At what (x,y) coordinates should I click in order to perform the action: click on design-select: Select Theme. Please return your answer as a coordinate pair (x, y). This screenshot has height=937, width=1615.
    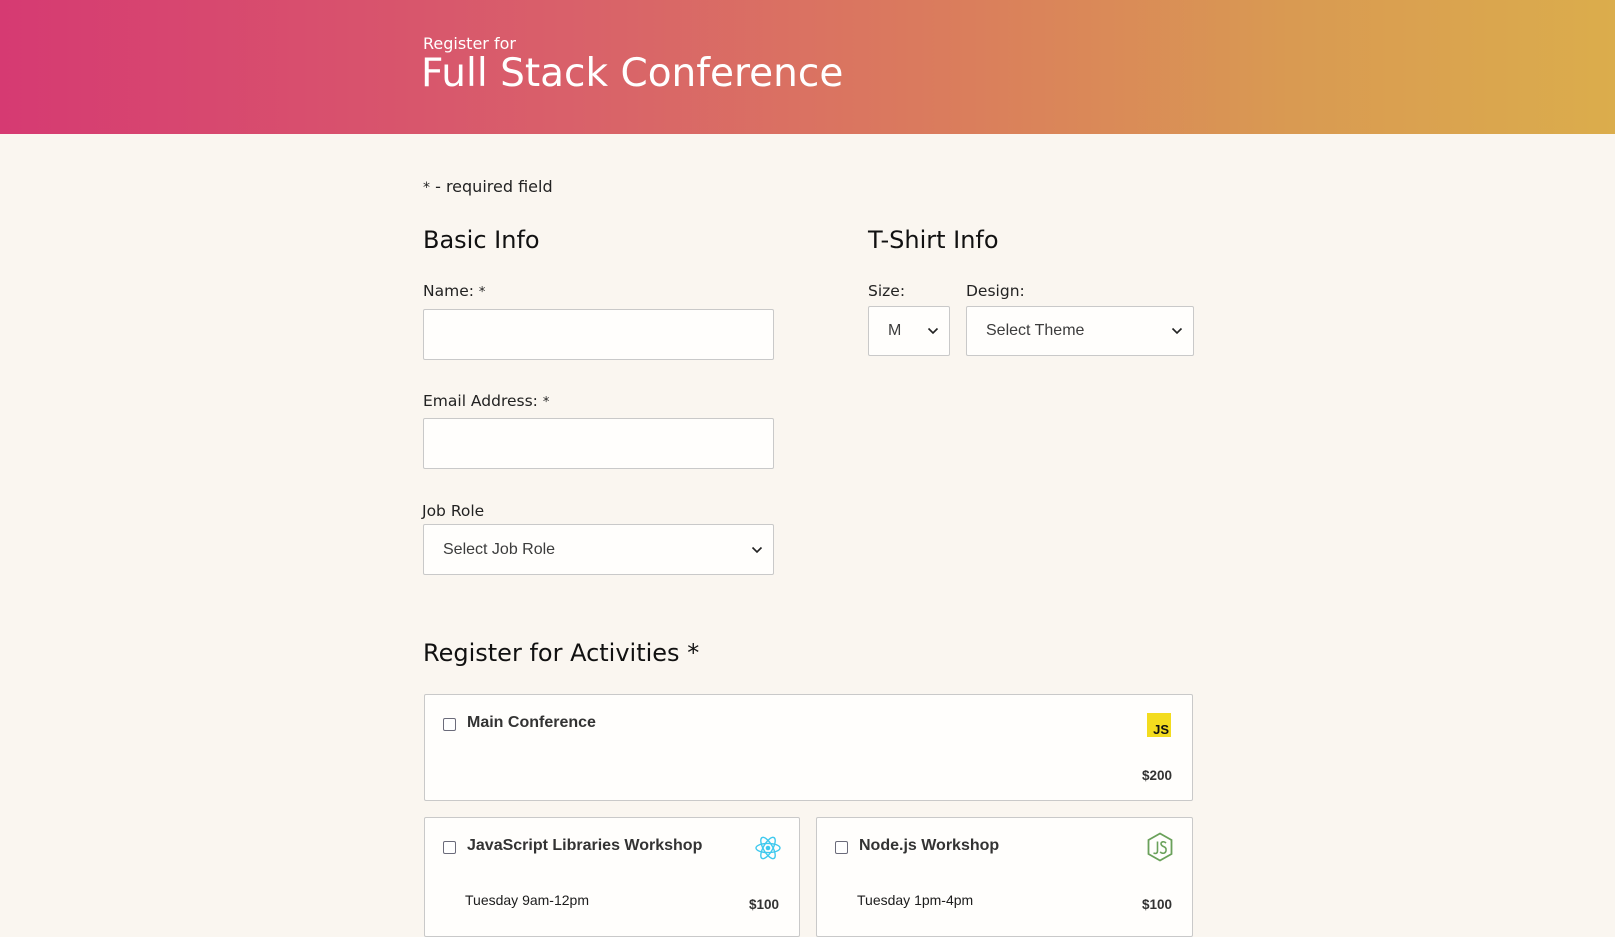
    Looking at the image, I should click on (1080, 331).